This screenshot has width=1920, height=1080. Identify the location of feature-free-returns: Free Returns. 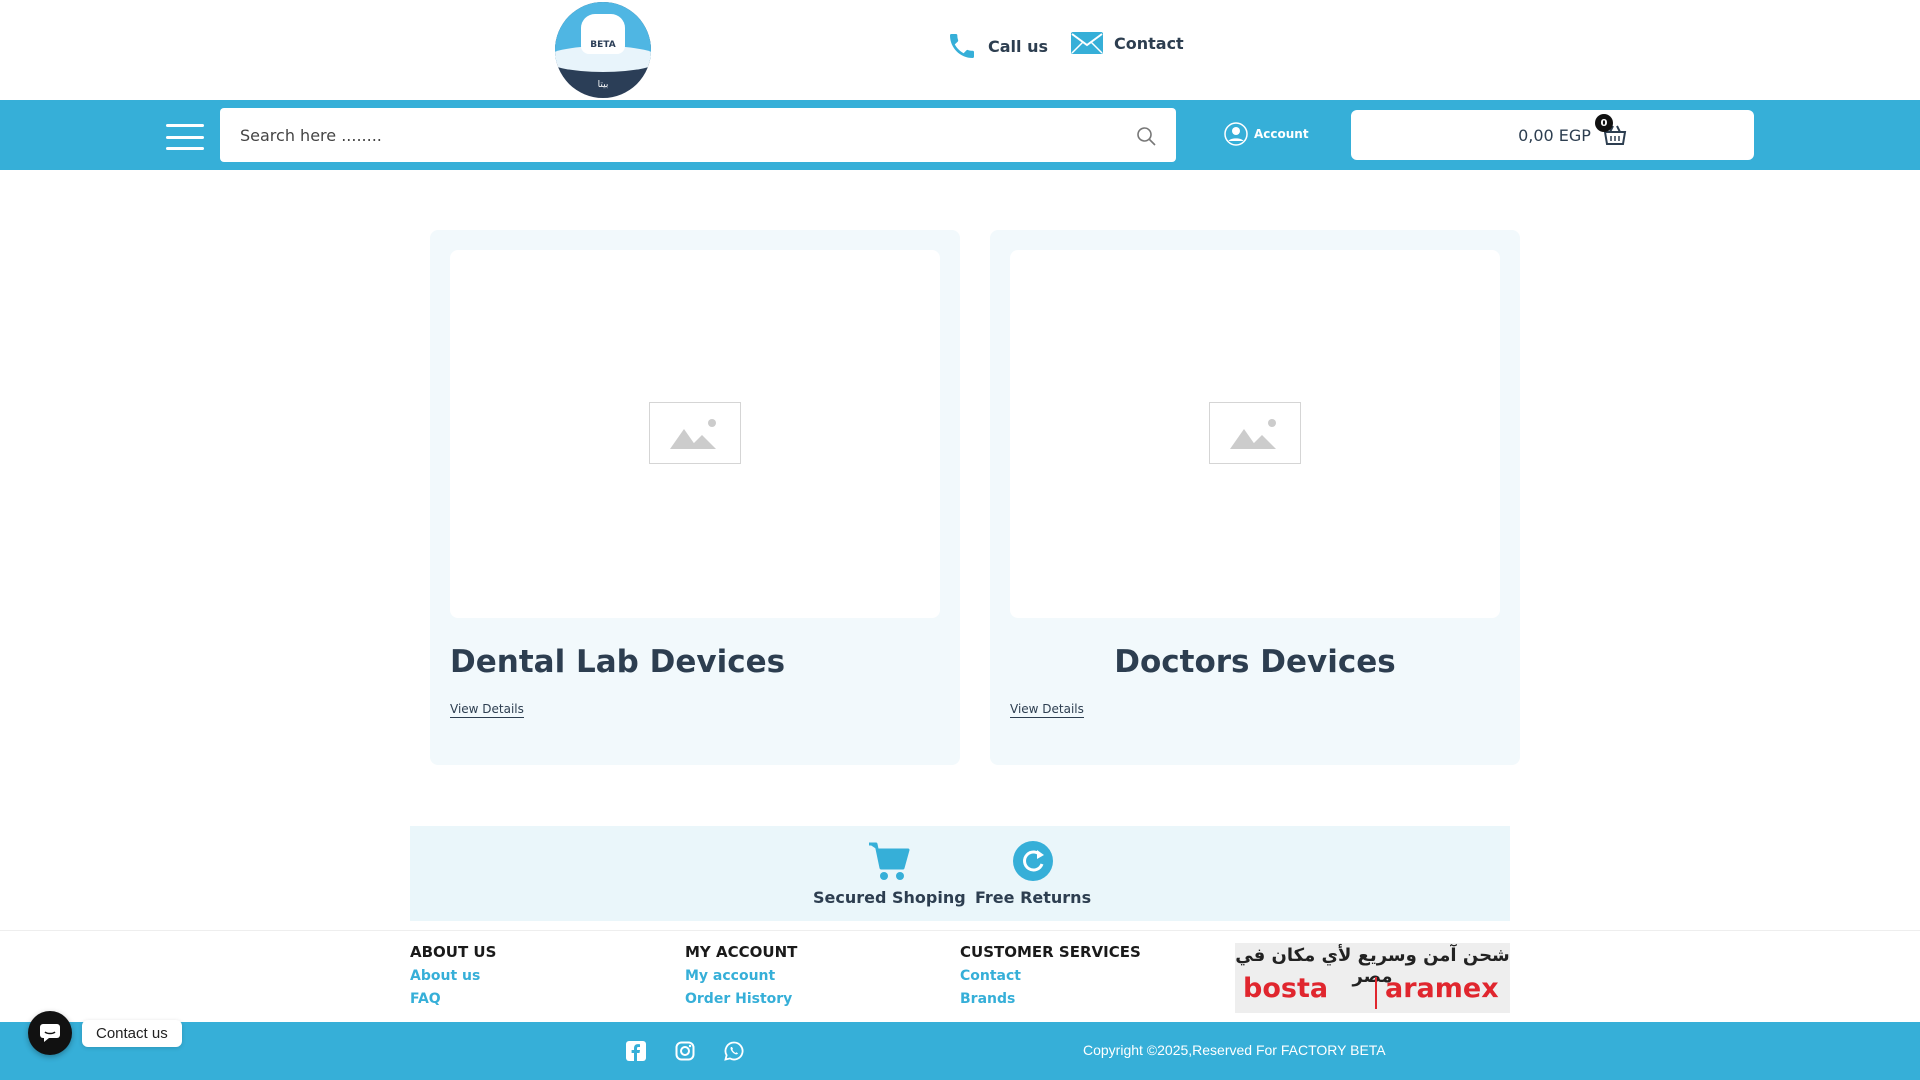
(1033, 873).